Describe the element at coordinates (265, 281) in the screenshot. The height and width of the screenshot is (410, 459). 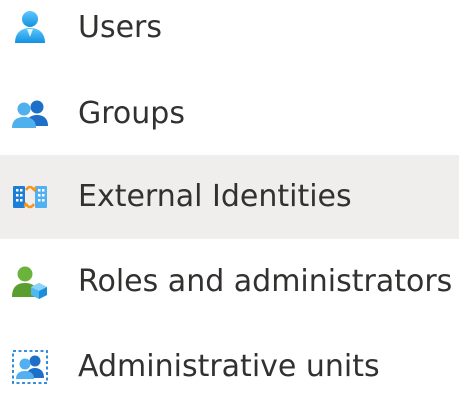
I see `sidebar-item-label: Roles and administrators` at that location.